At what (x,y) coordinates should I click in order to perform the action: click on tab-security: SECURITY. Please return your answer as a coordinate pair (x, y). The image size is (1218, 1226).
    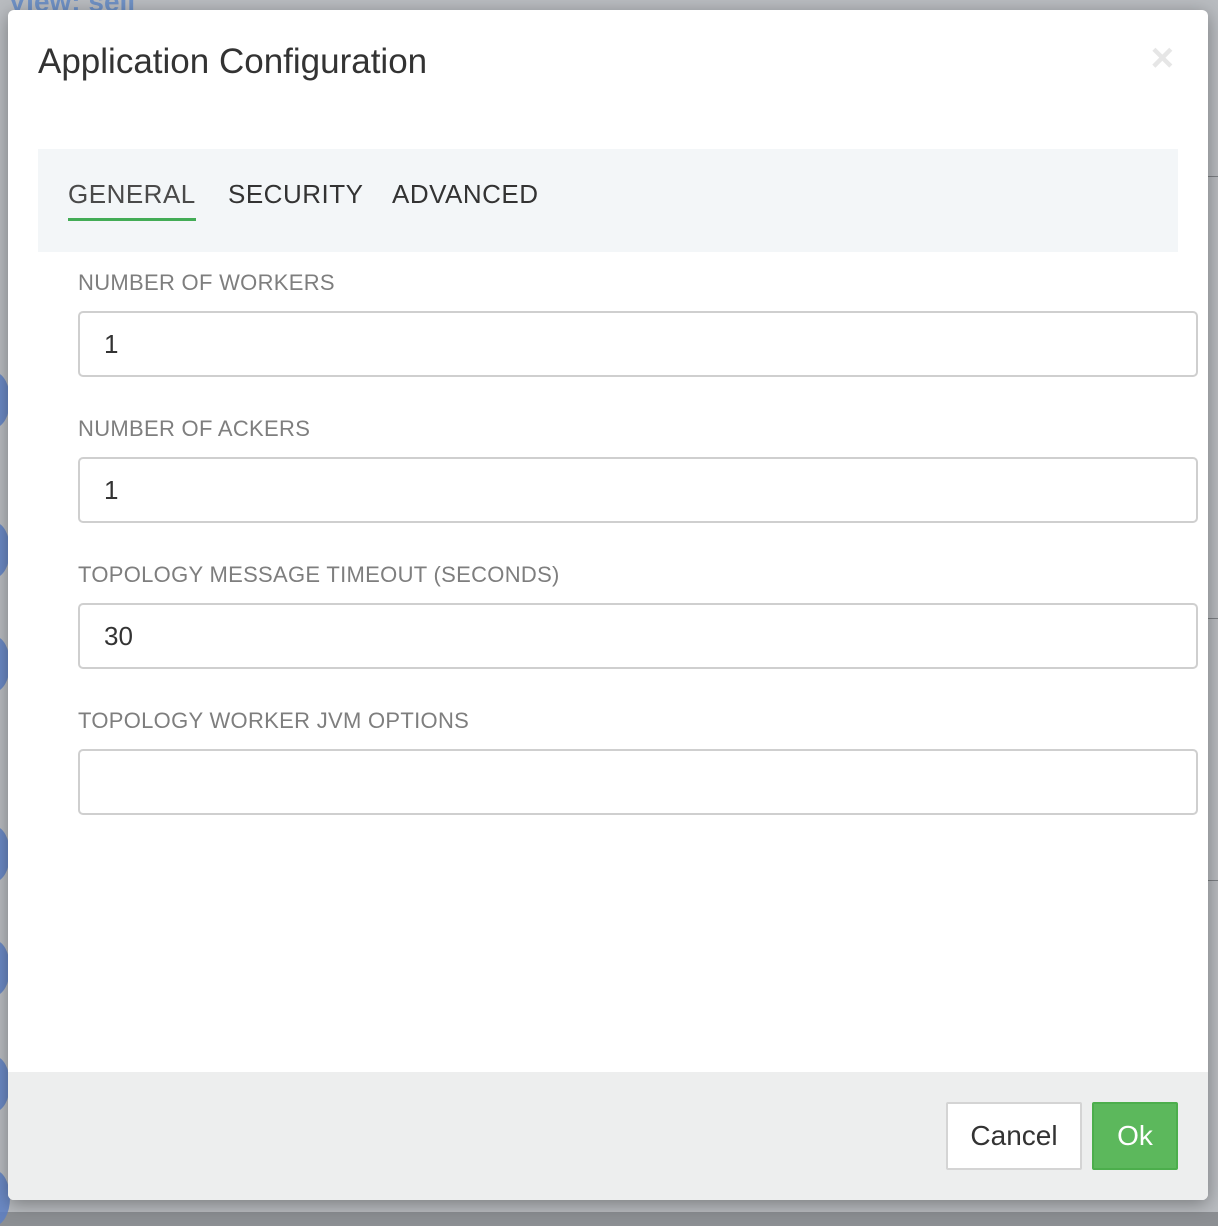
    Looking at the image, I should click on (295, 198).